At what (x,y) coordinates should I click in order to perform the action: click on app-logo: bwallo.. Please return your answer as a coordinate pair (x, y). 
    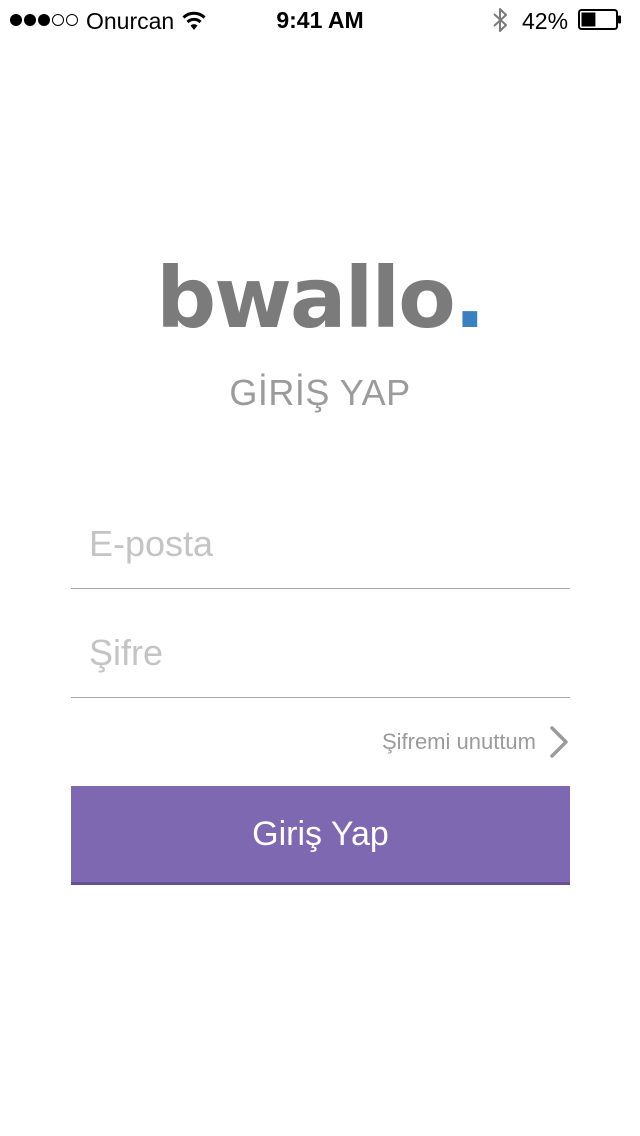
    Looking at the image, I should click on (320, 298).